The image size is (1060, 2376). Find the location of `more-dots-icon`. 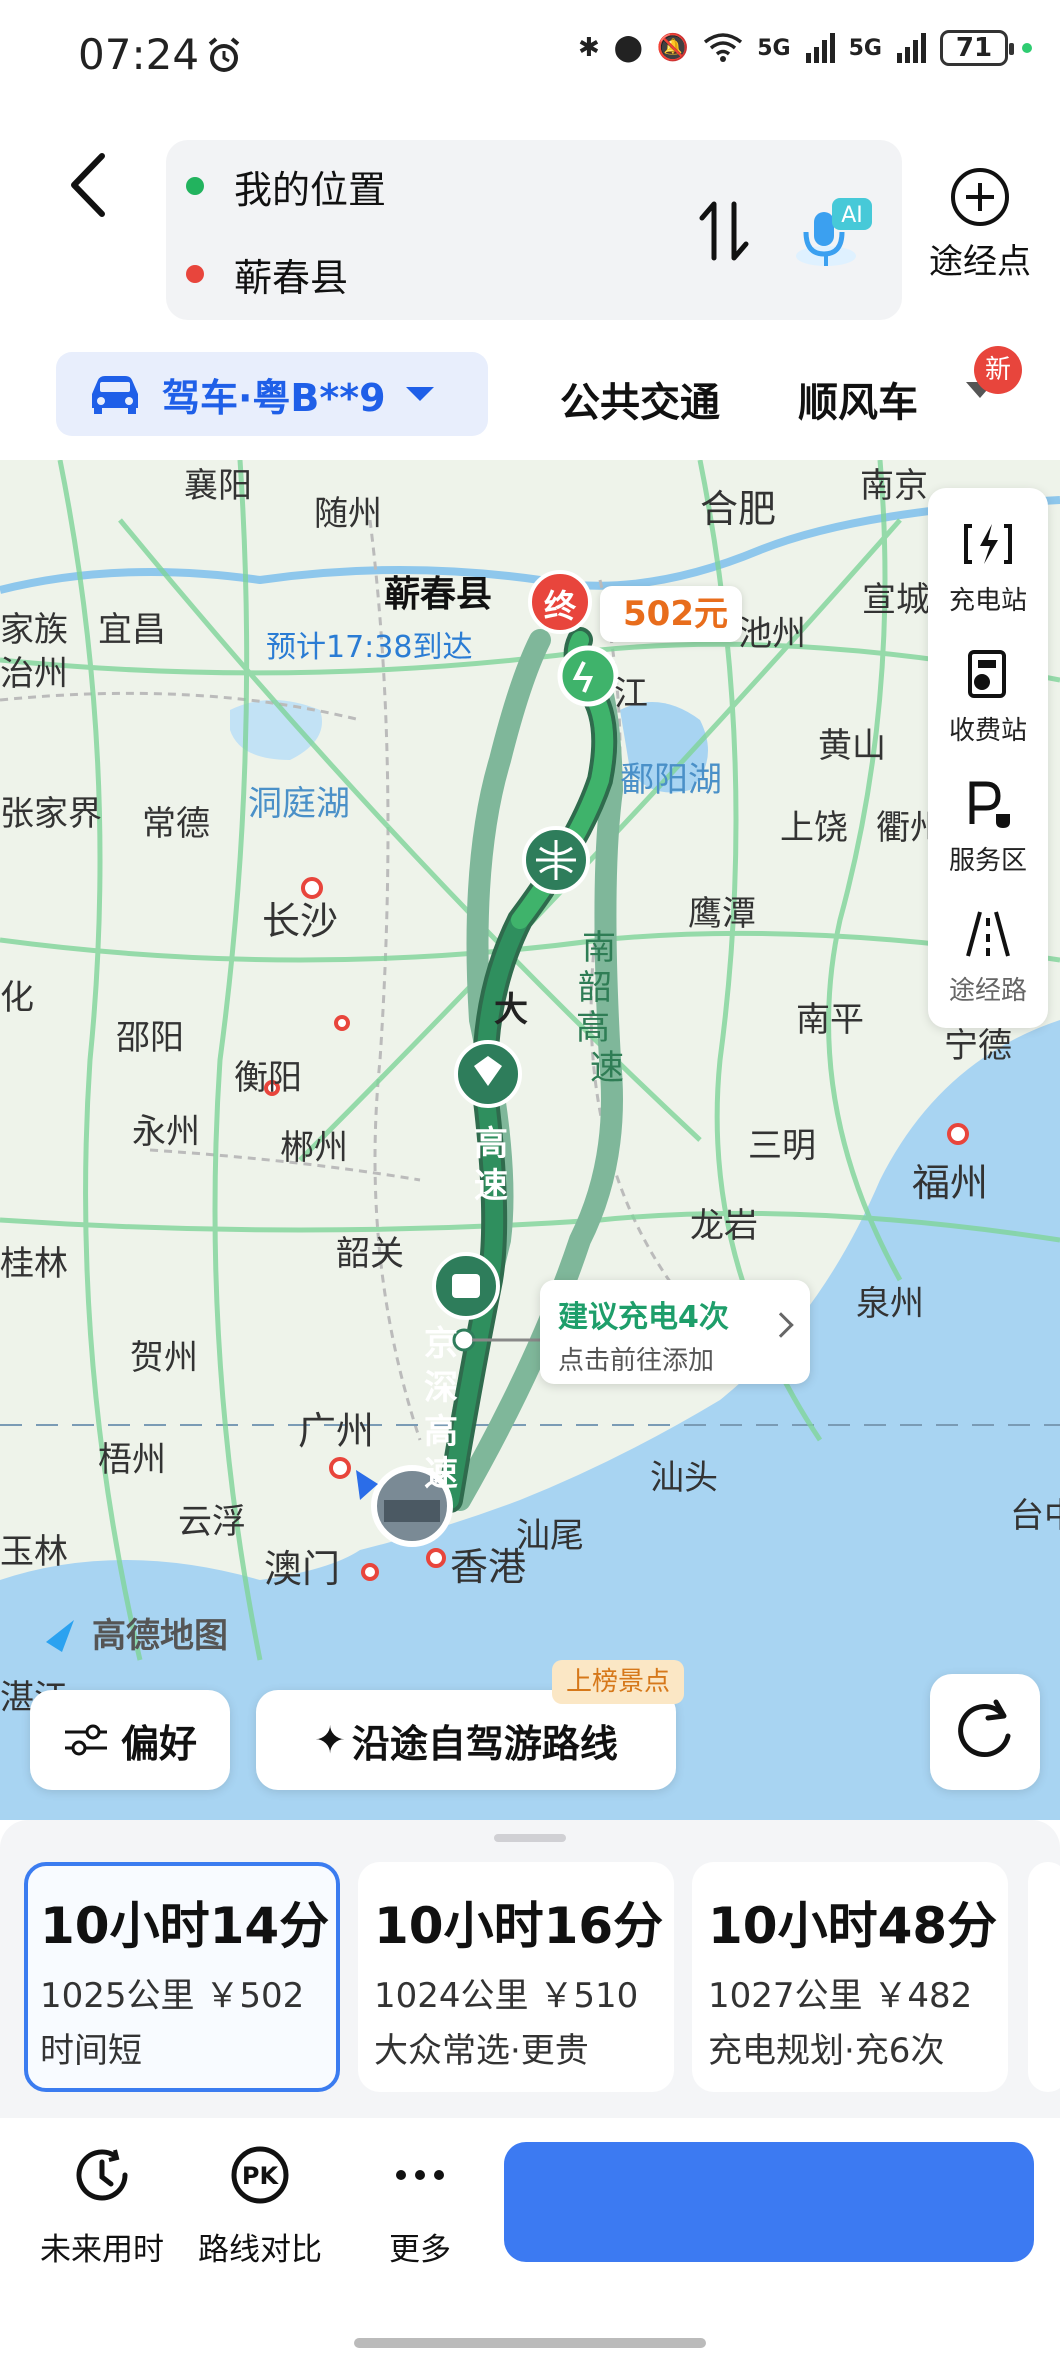

more-dots-icon is located at coordinates (420, 2175).